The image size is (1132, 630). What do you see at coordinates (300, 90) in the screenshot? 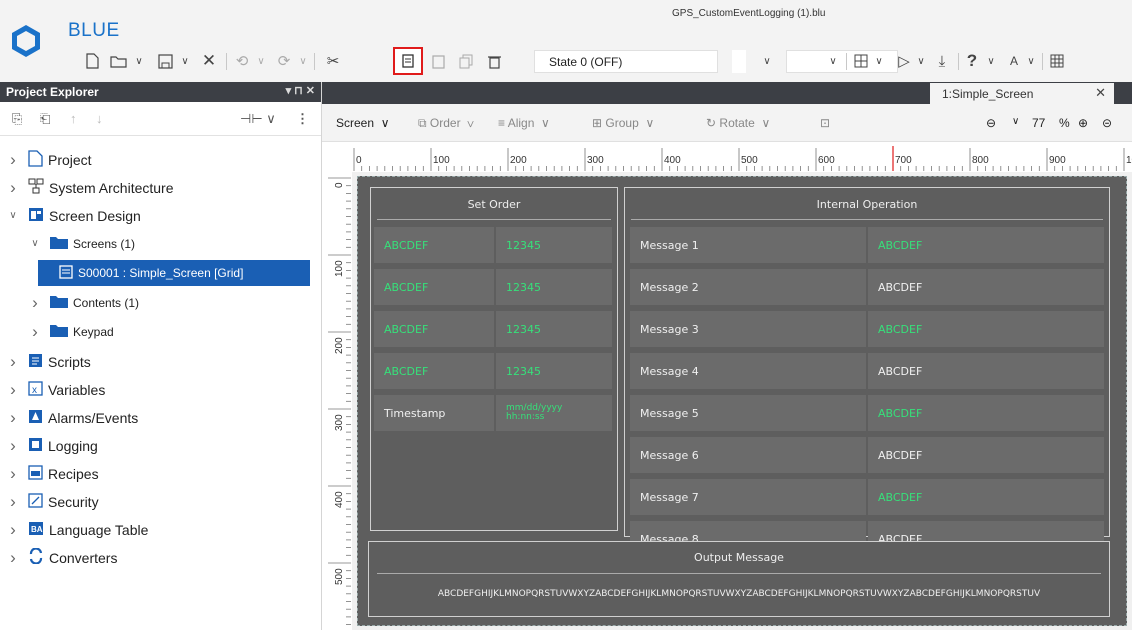
I see `panel-controls: ▾ ⊓ ✕` at bounding box center [300, 90].